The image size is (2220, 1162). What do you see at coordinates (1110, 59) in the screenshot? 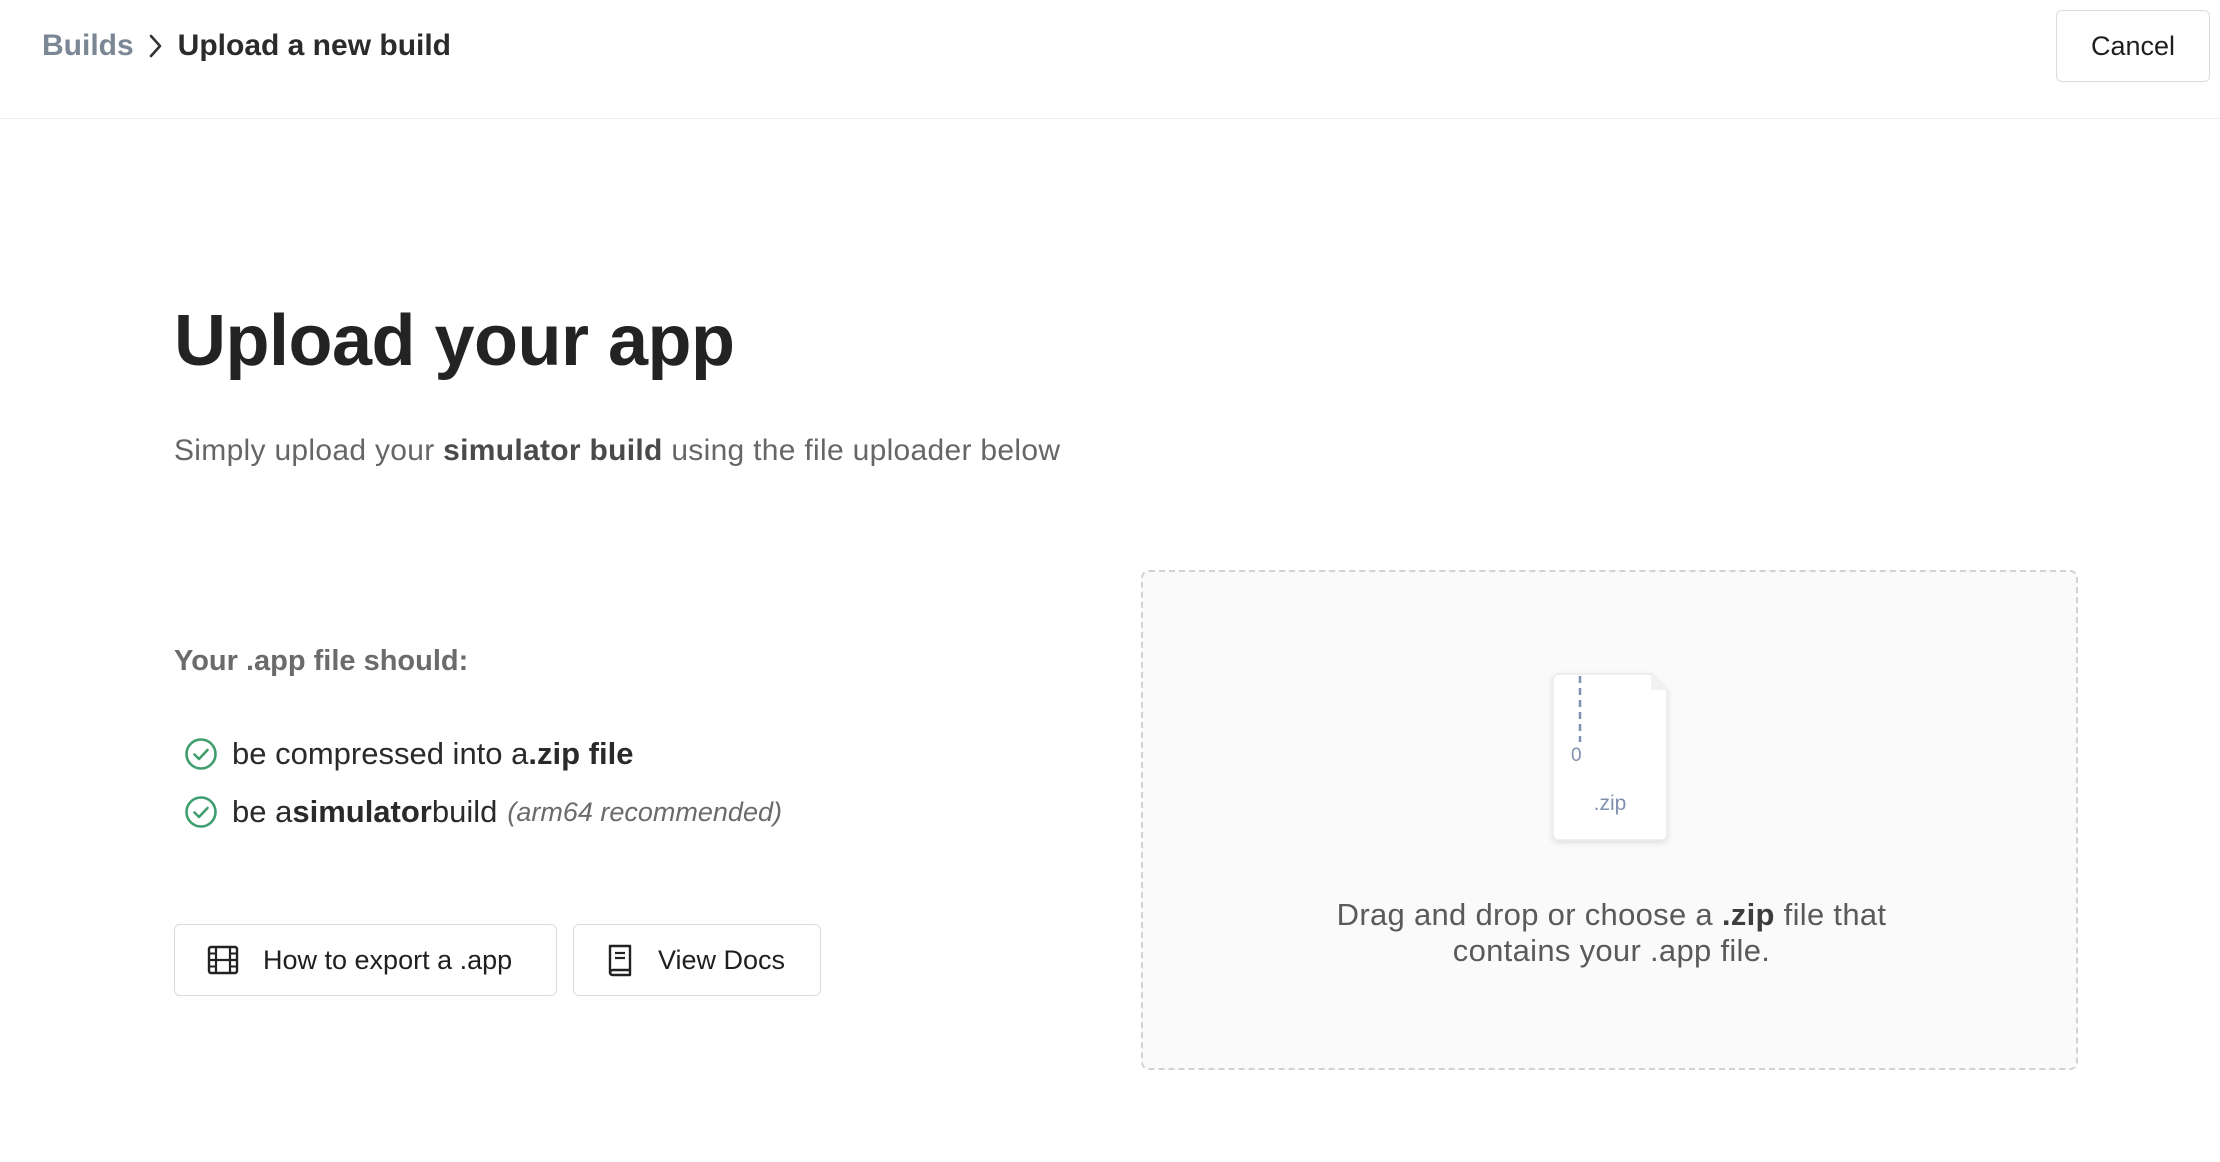
I see `top-bar: Builds Upload a new build Cancel` at bounding box center [1110, 59].